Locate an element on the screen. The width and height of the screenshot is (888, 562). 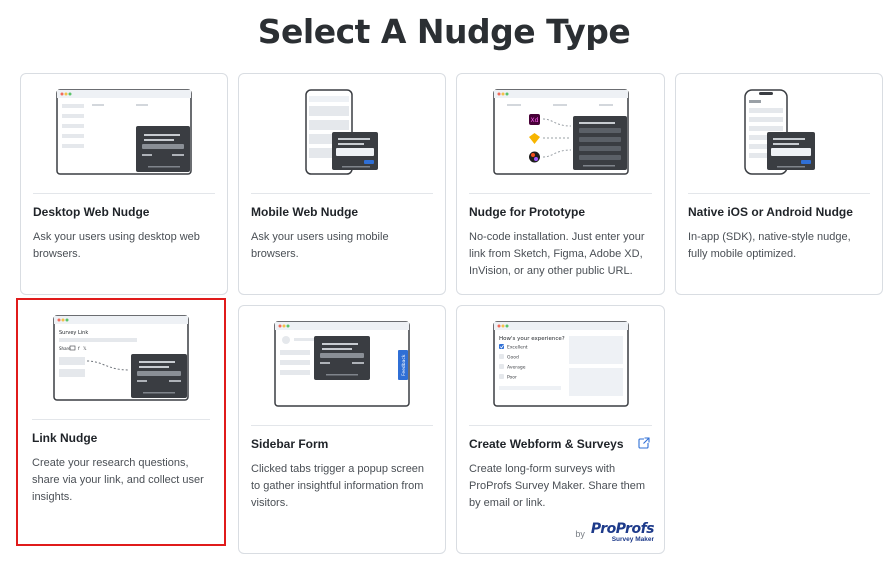
survey-option: Poor is located at coordinates (512, 378).